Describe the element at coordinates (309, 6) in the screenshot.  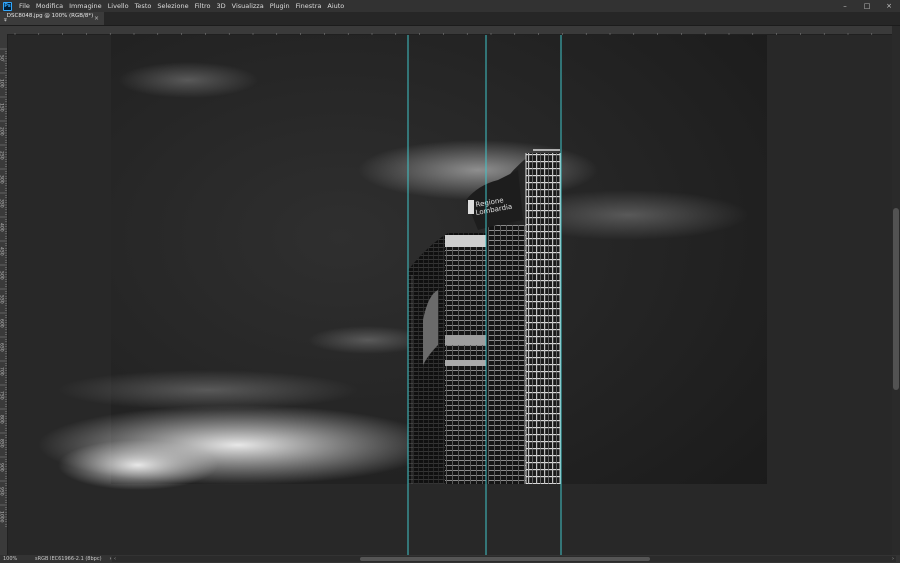
I see `menu-finestra: Finestra` at that location.